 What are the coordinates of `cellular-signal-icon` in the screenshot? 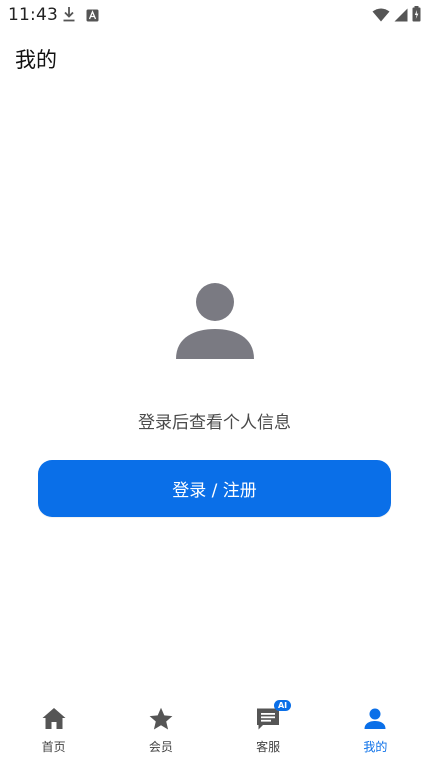 It's located at (401, 16).